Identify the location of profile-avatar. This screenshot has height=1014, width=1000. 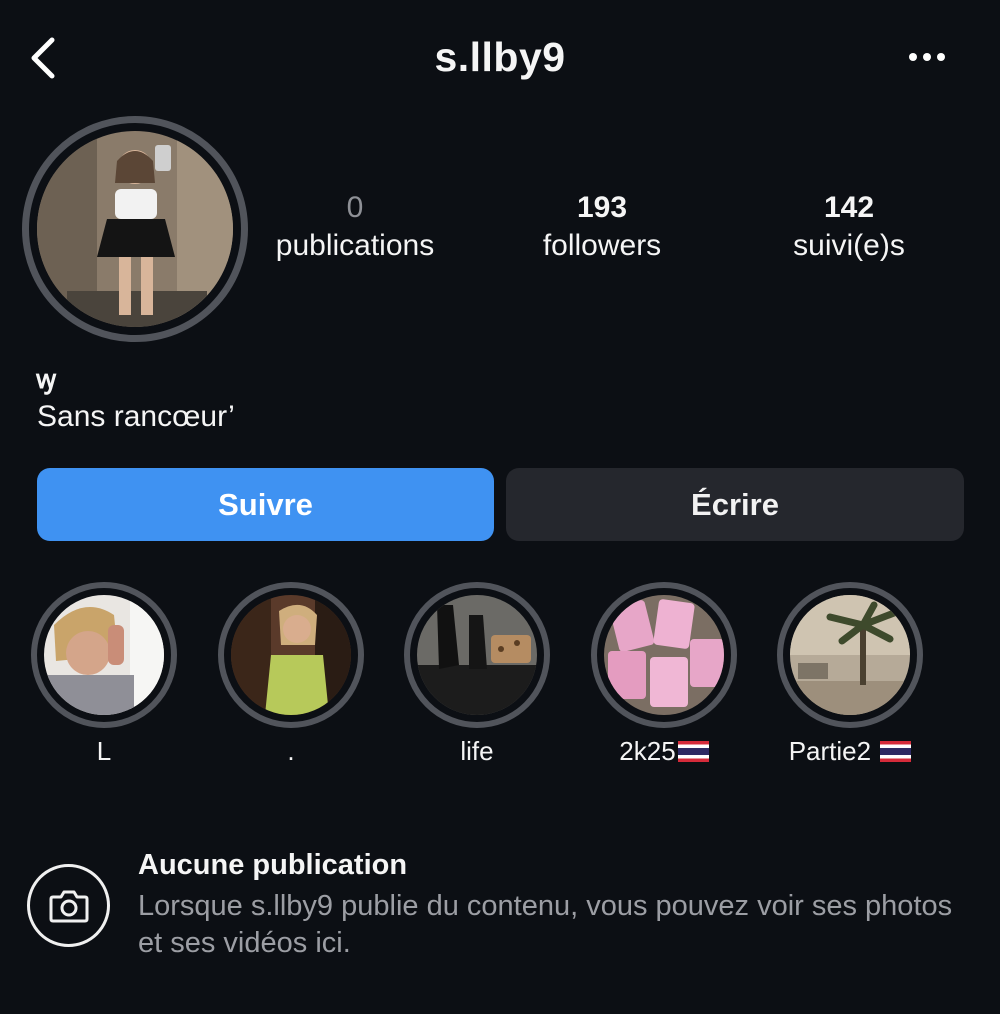
(135, 229).